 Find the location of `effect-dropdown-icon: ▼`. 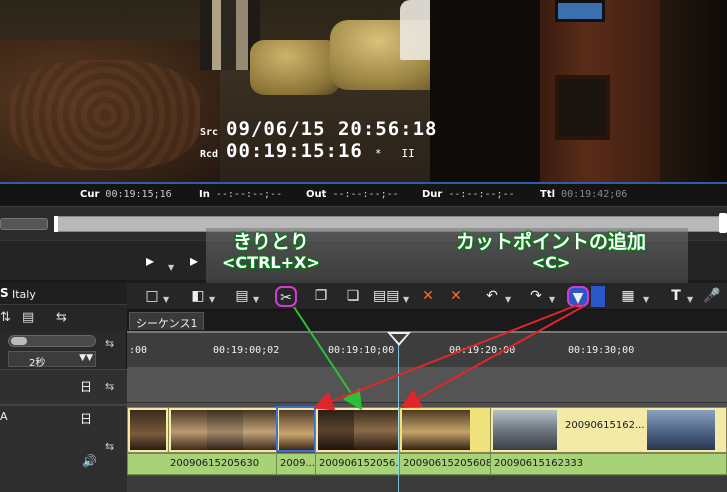

effect-dropdown-icon: ▼ is located at coordinates (646, 299).